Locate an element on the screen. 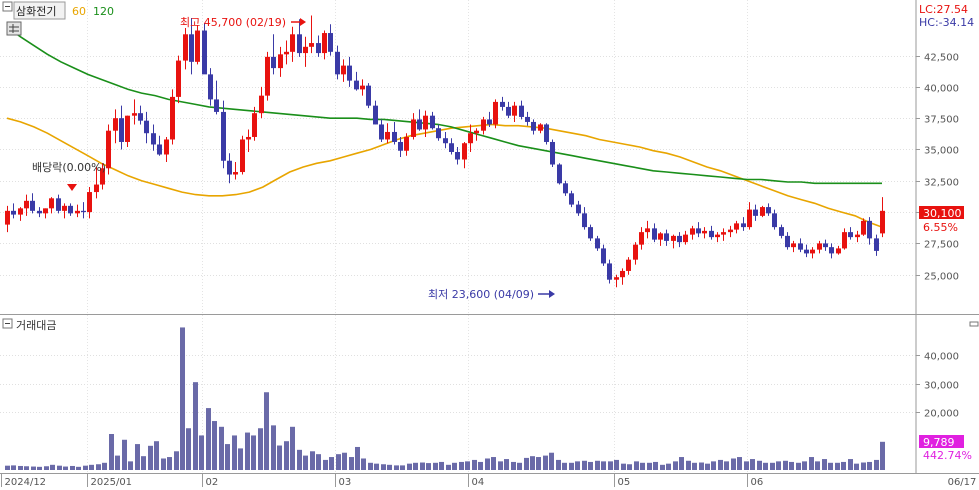  panel-resize-icon is located at coordinates (974, 324).